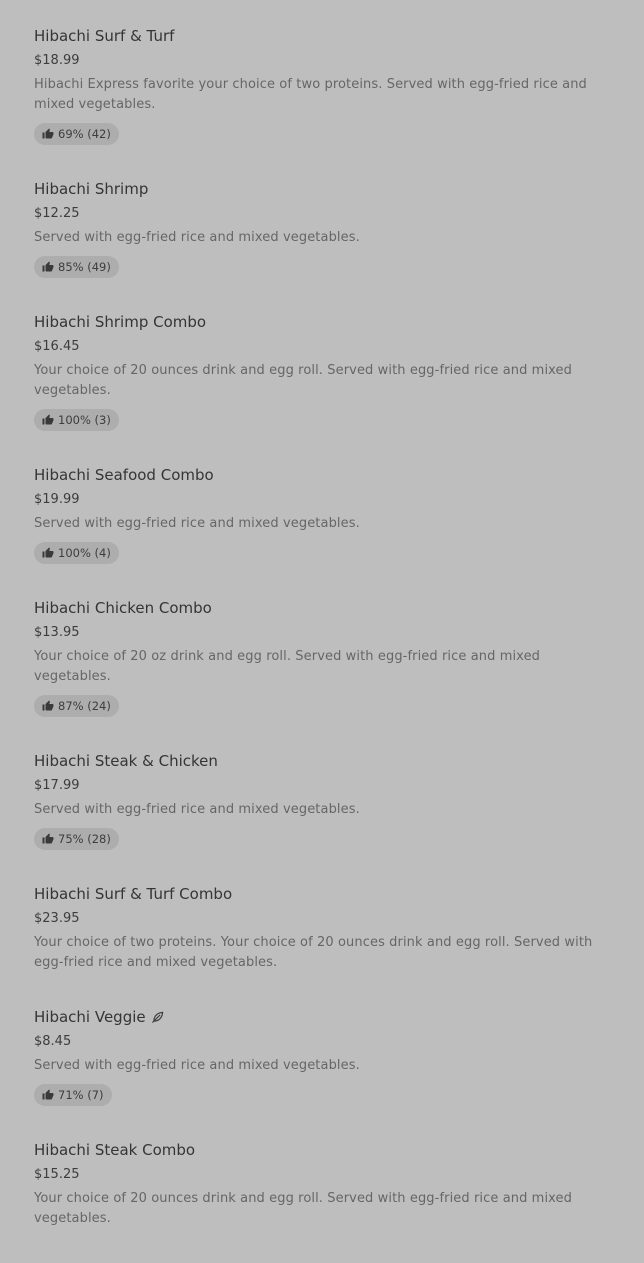 The image size is (644, 1263). Describe the element at coordinates (53, 1041) in the screenshot. I see `item-price: $8.45` at that location.